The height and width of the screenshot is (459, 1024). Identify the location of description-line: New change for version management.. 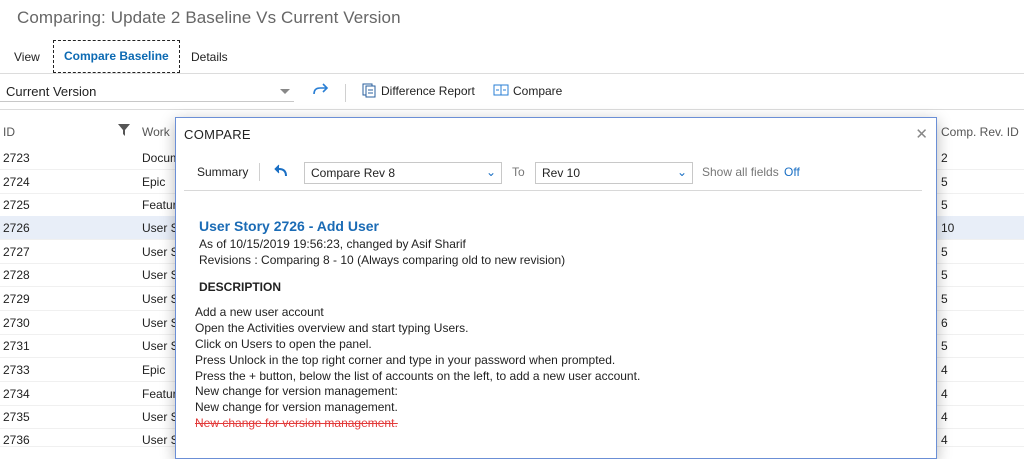
(296, 407).